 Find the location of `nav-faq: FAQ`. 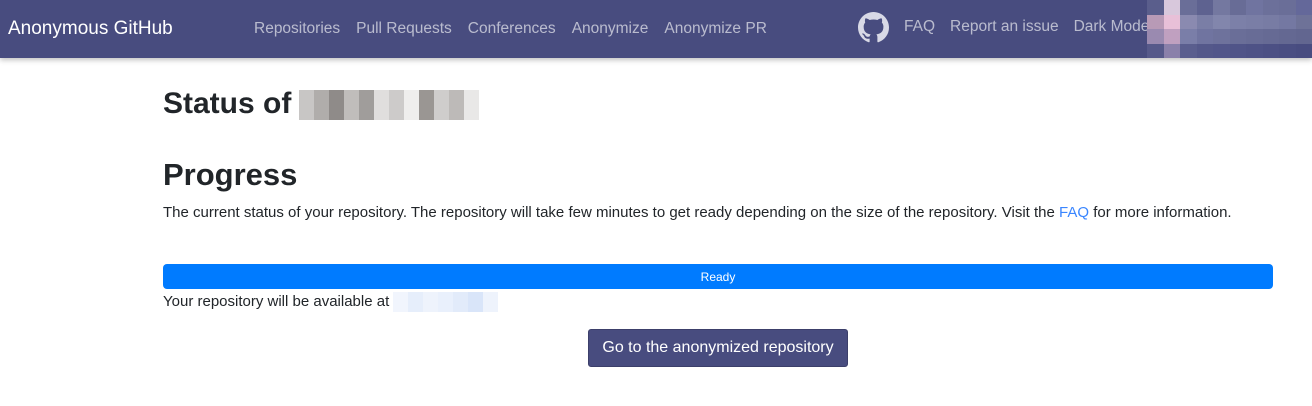

nav-faq: FAQ is located at coordinates (919, 27).